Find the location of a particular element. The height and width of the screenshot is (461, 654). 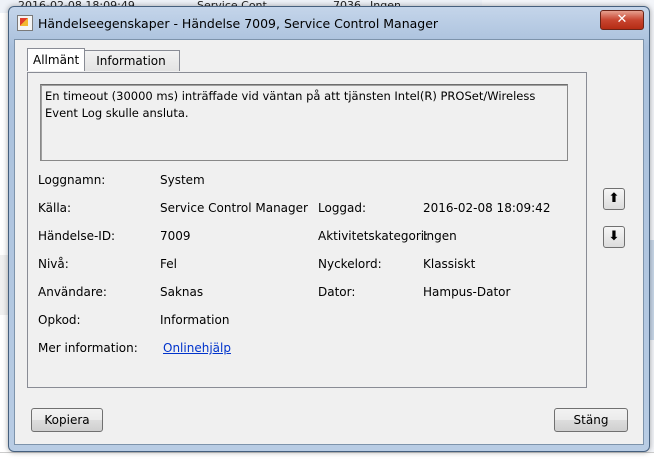

logname-value: System is located at coordinates (182, 180).